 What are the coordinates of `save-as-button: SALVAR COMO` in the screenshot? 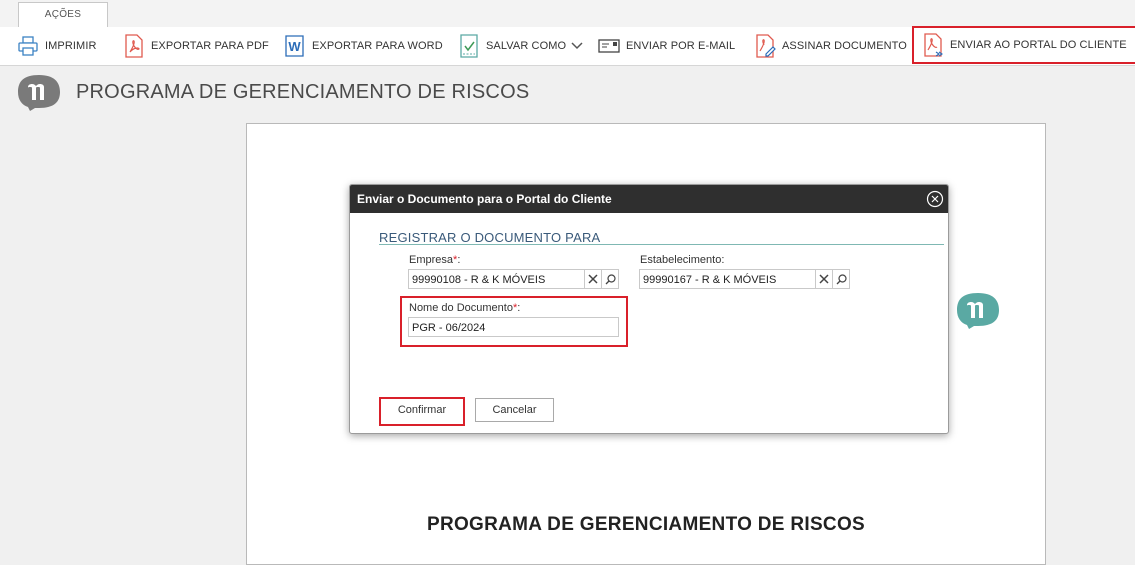 It's located at (524, 46).